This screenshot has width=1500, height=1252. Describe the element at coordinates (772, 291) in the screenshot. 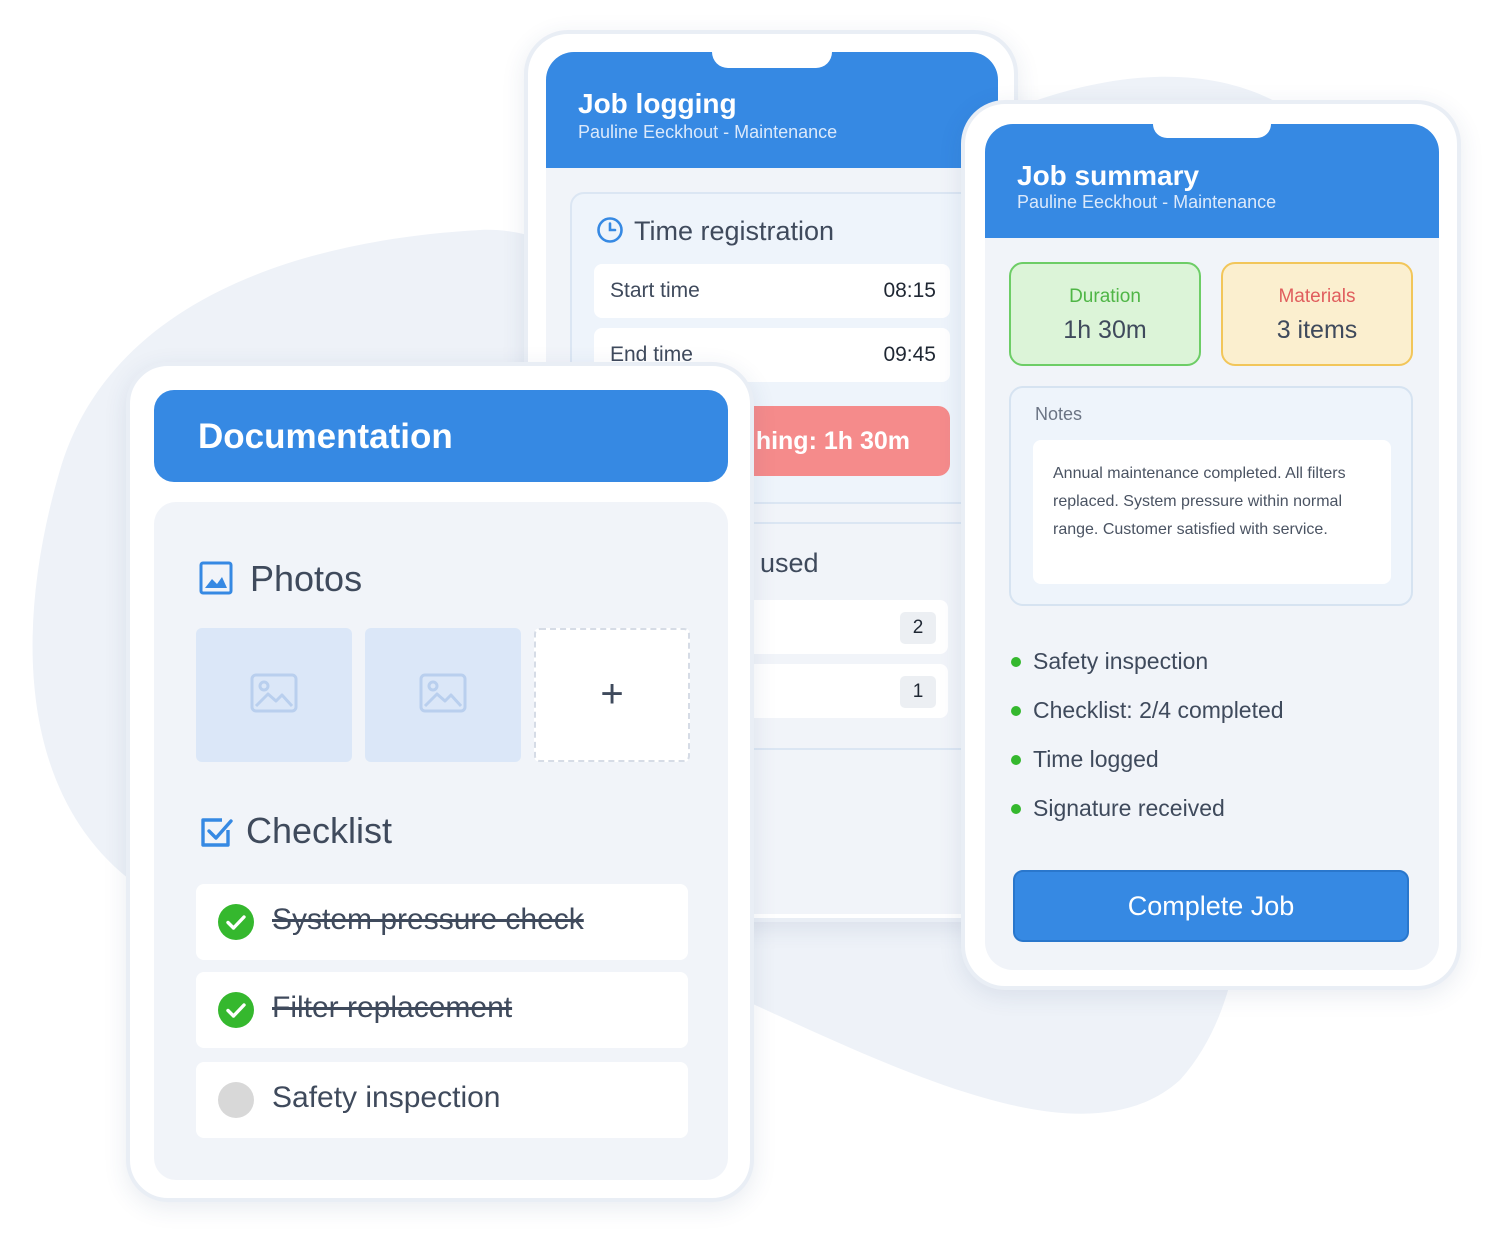

I see `start-time-row: Start time 08:15` at that location.